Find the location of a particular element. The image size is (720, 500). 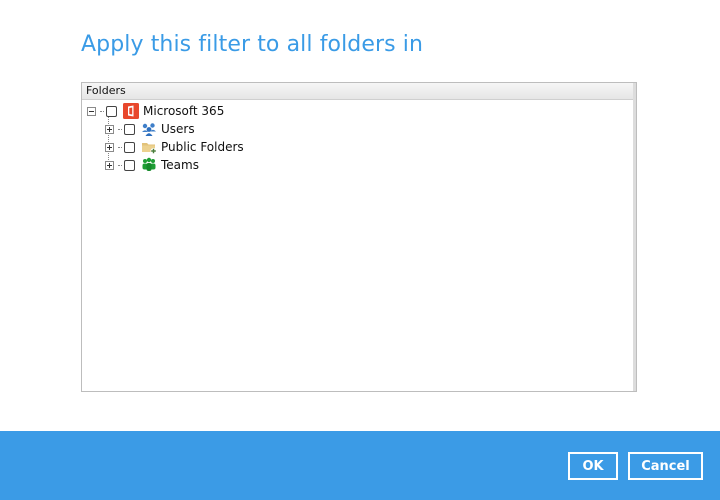

root-checkbox is located at coordinates (111, 111).